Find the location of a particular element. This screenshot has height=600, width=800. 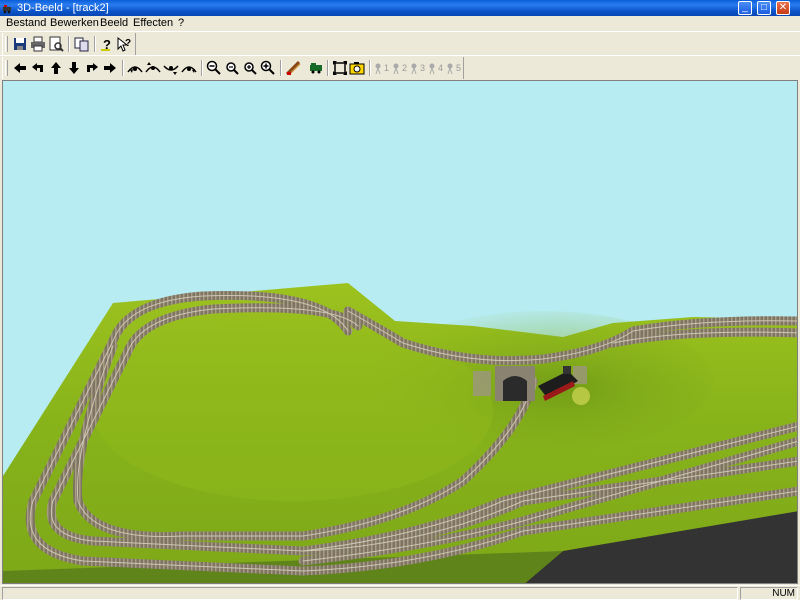

window-title: 3D-Beeld - [track2] is located at coordinates (63, 8).